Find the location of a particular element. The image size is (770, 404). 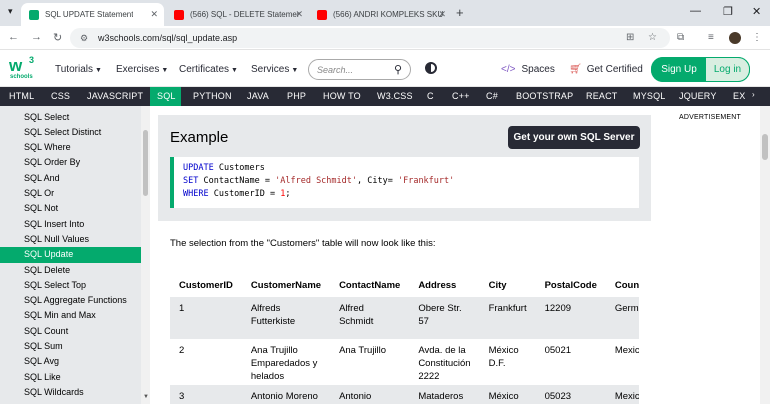

code-text: ContactName = is located at coordinates (237, 181).